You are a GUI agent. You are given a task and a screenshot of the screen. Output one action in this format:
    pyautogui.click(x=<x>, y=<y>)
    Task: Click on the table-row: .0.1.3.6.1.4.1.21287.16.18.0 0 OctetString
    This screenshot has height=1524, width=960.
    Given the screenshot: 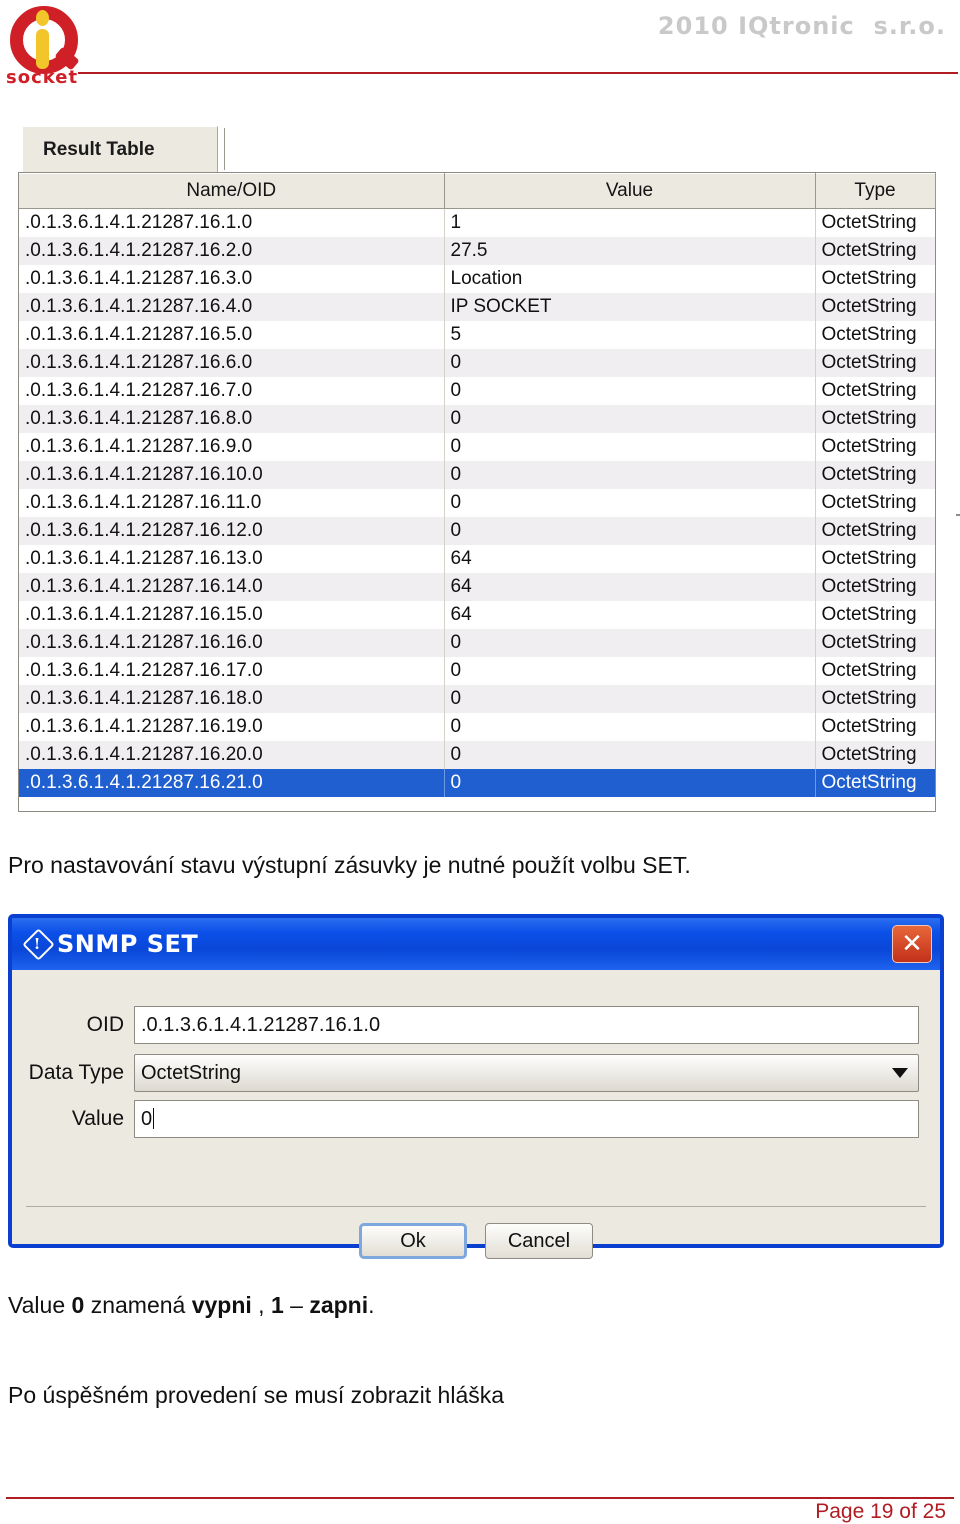 What is the action you would take?
    pyautogui.click(x=477, y=699)
    